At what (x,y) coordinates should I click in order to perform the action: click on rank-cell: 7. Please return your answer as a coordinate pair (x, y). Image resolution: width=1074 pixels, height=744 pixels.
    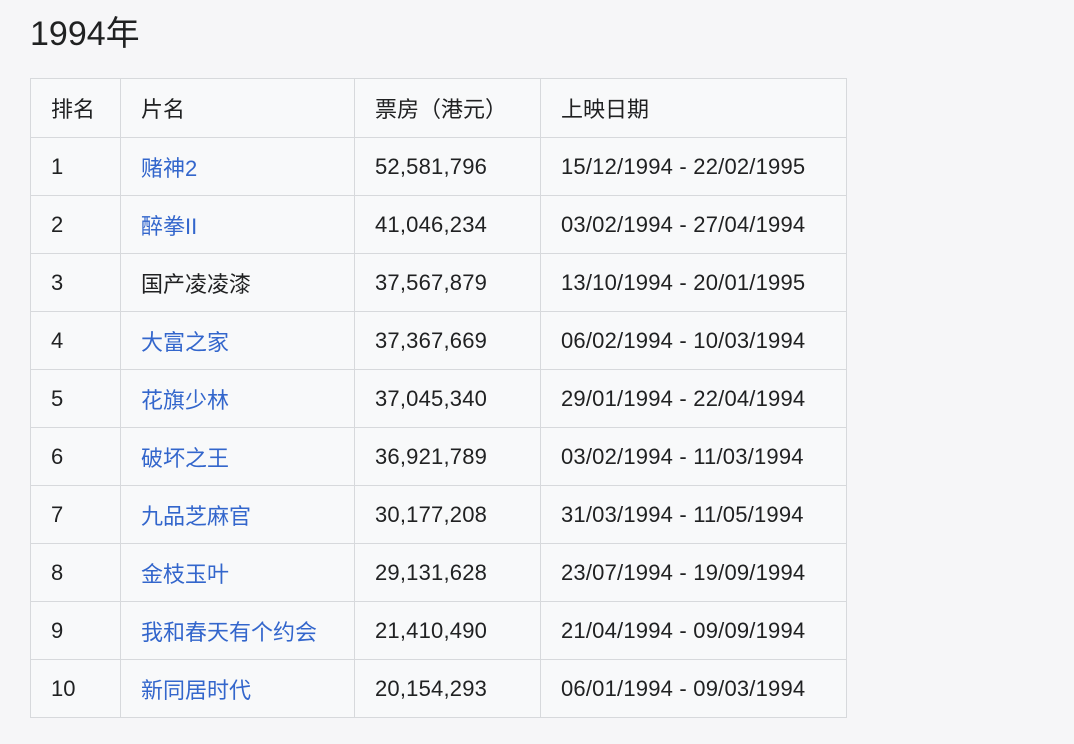
    Looking at the image, I should click on (75, 514).